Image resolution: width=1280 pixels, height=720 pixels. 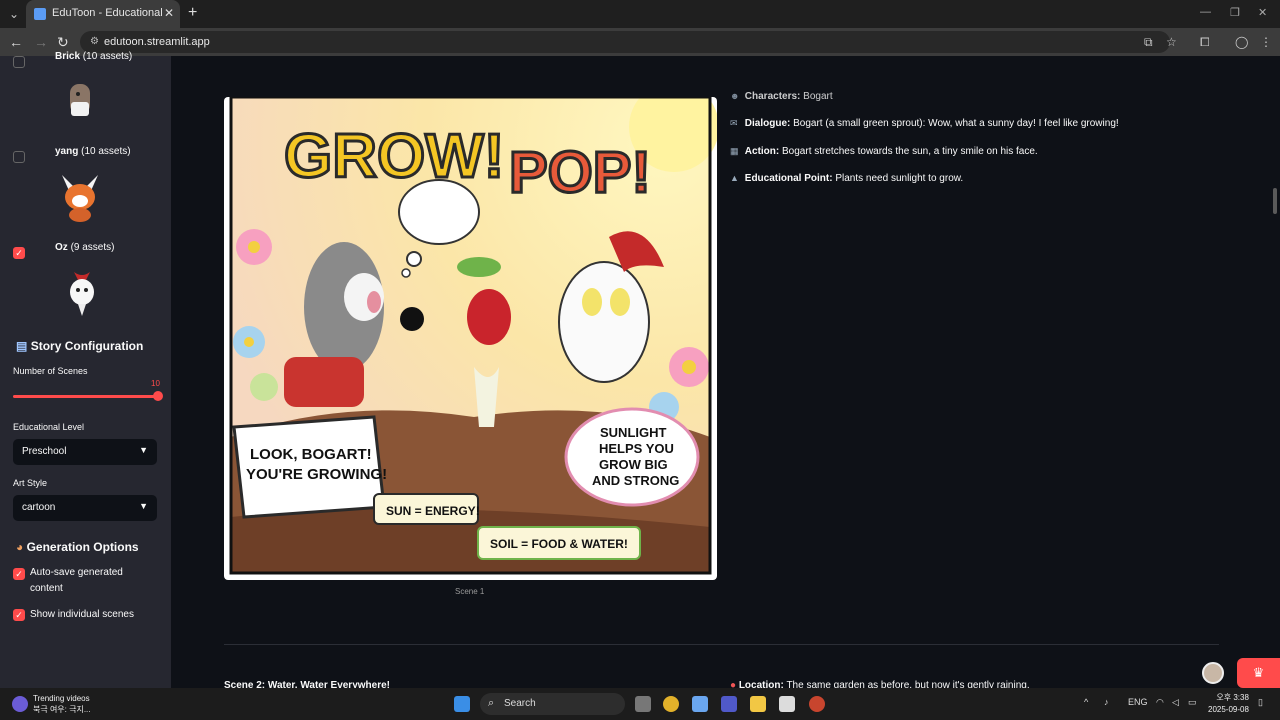 What do you see at coordinates (734, 178) in the screenshot?
I see `graduation-cap-icon: ▲` at bounding box center [734, 178].